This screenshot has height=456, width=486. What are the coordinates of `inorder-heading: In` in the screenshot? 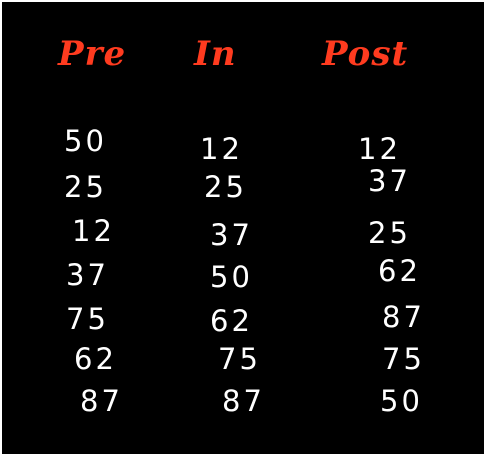 It's located at (215, 54).